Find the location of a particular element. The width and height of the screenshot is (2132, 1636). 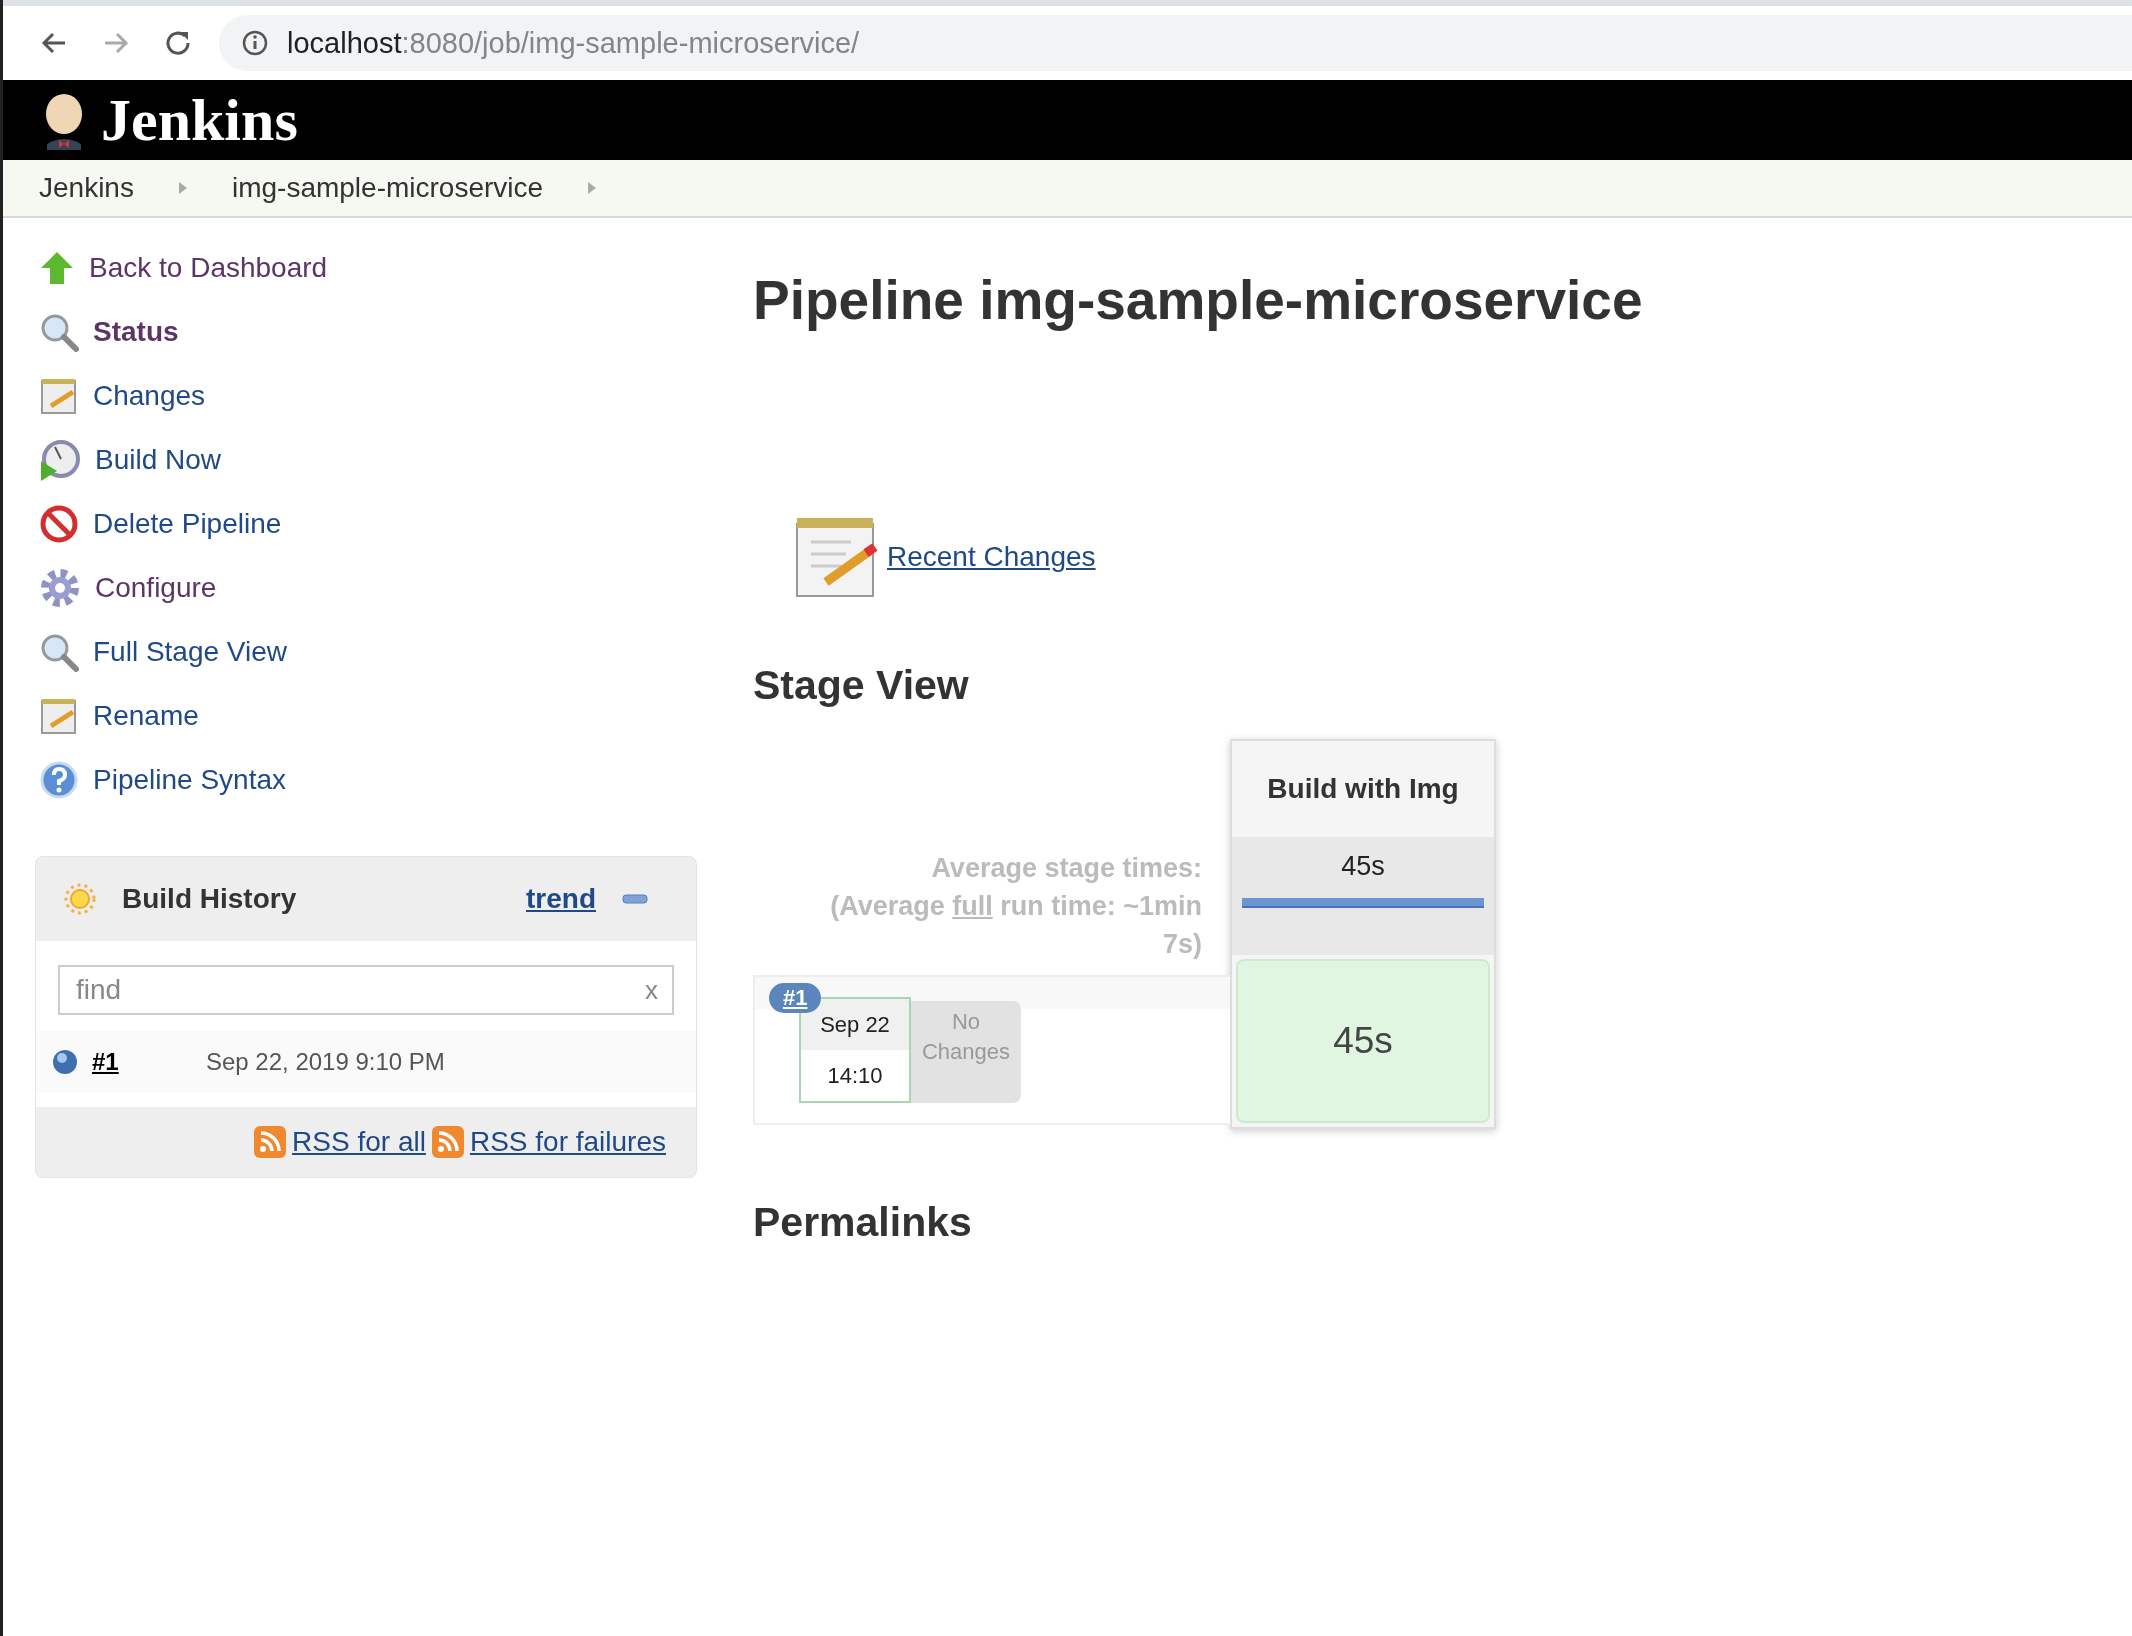

search-field: find x is located at coordinates (366, 990).